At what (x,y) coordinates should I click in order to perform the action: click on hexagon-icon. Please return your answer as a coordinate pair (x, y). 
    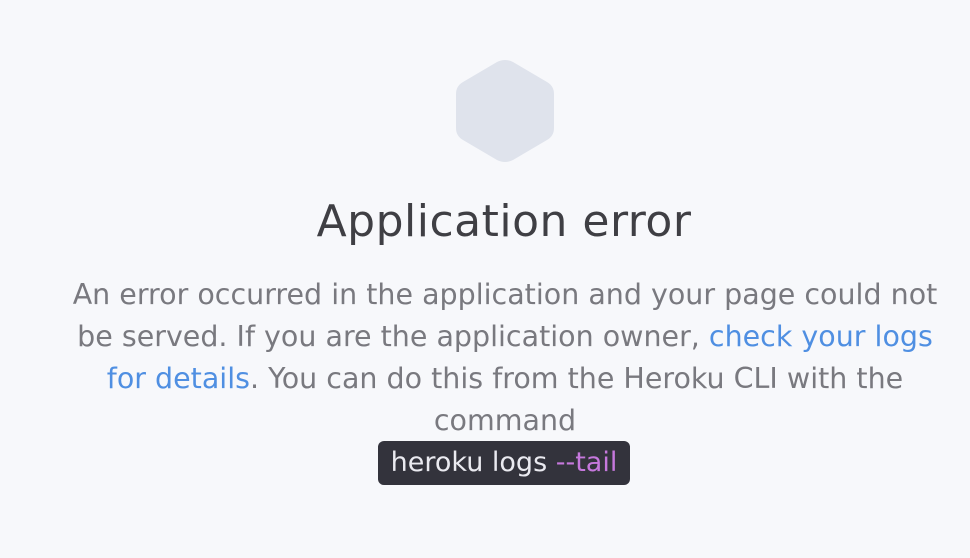
    Looking at the image, I should click on (505, 111).